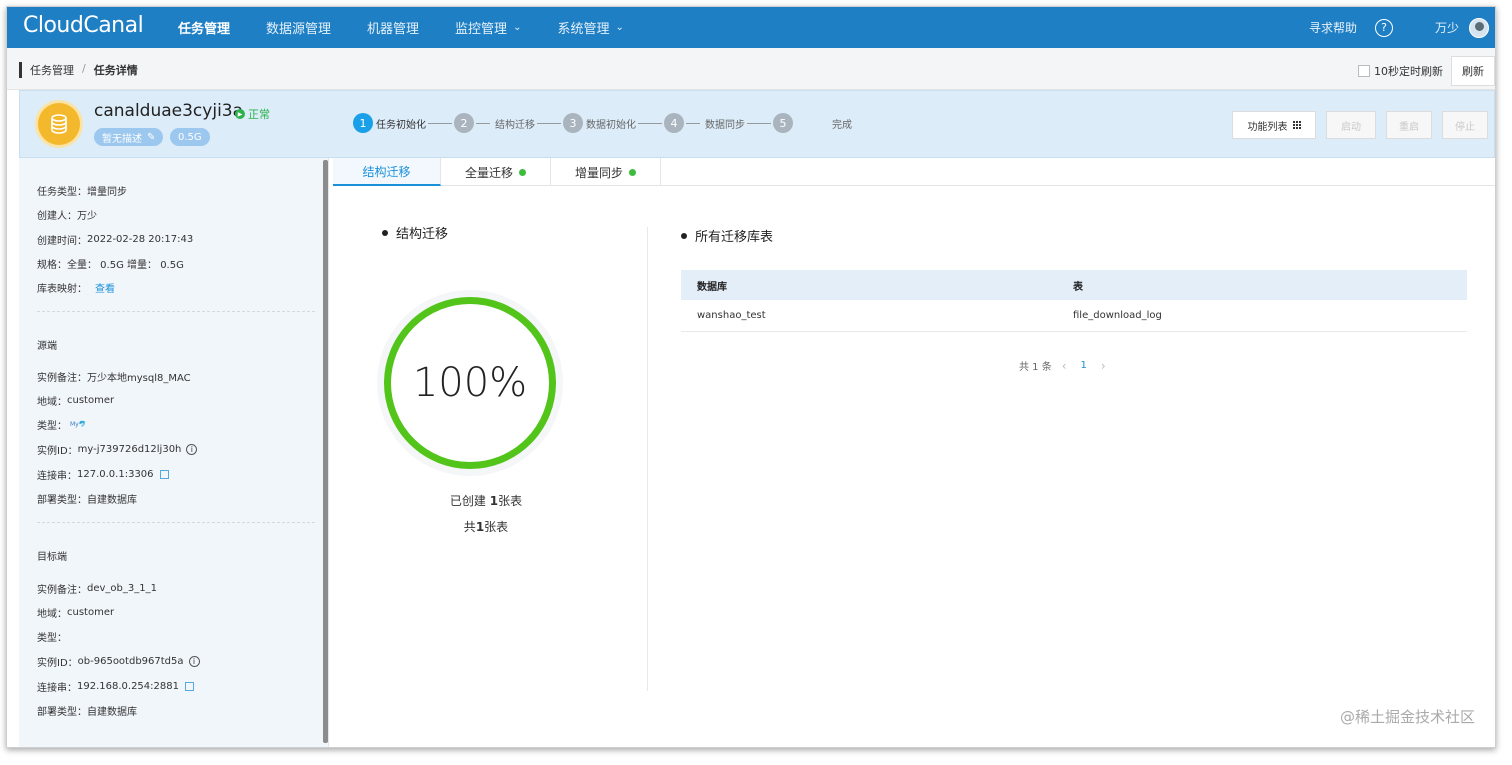 The height and width of the screenshot is (765, 1512). What do you see at coordinates (118, 661) in the screenshot?
I see `target-instance-id: 实例ID： ob-965ootdb967td5a i` at bounding box center [118, 661].